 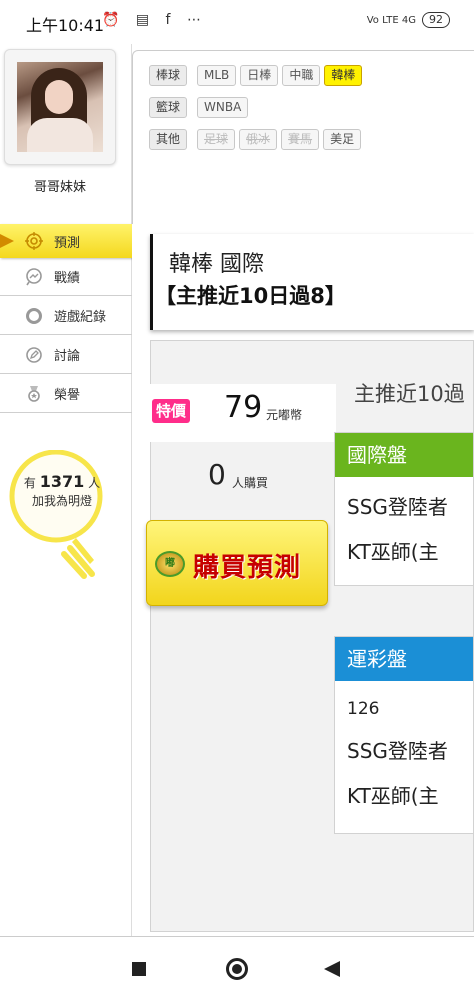 What do you see at coordinates (259, 75) in the screenshot?
I see `filter-chip-npb: 日棒` at bounding box center [259, 75].